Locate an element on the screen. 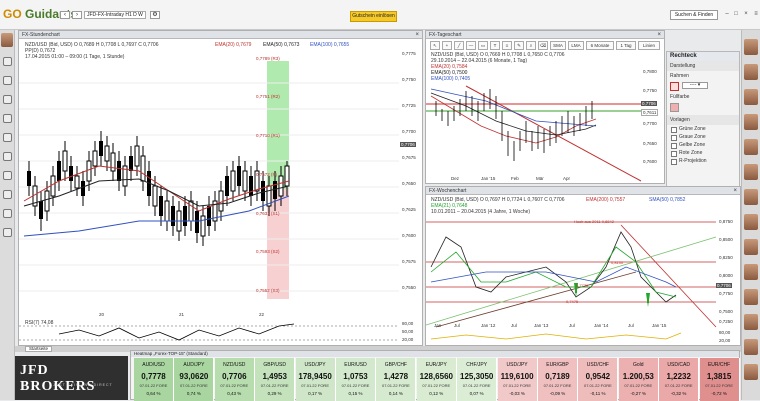 The width and height of the screenshot is (760, 401). heatmap-cell: EUR/JPY 128,6560 07.01.22 FORE 0,12 % is located at coordinates (436, 379).